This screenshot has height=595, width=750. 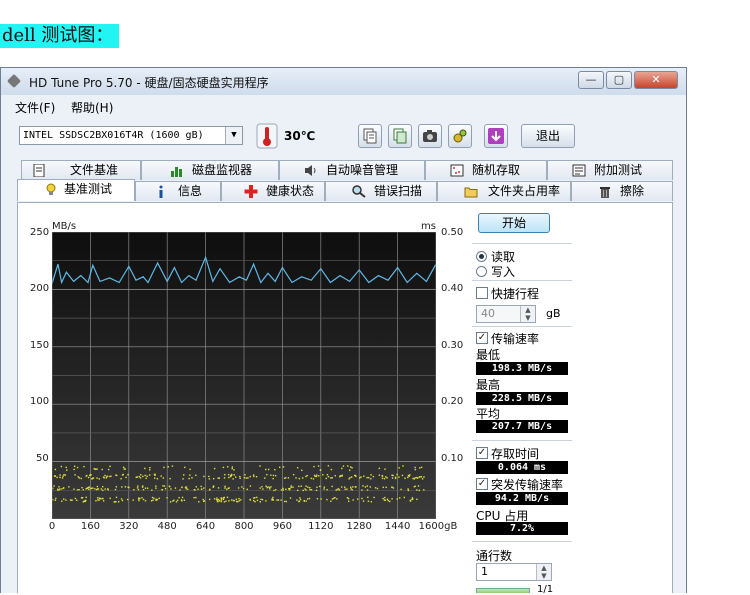 I want to click on right-axis-unit: ms, so click(x=428, y=226).